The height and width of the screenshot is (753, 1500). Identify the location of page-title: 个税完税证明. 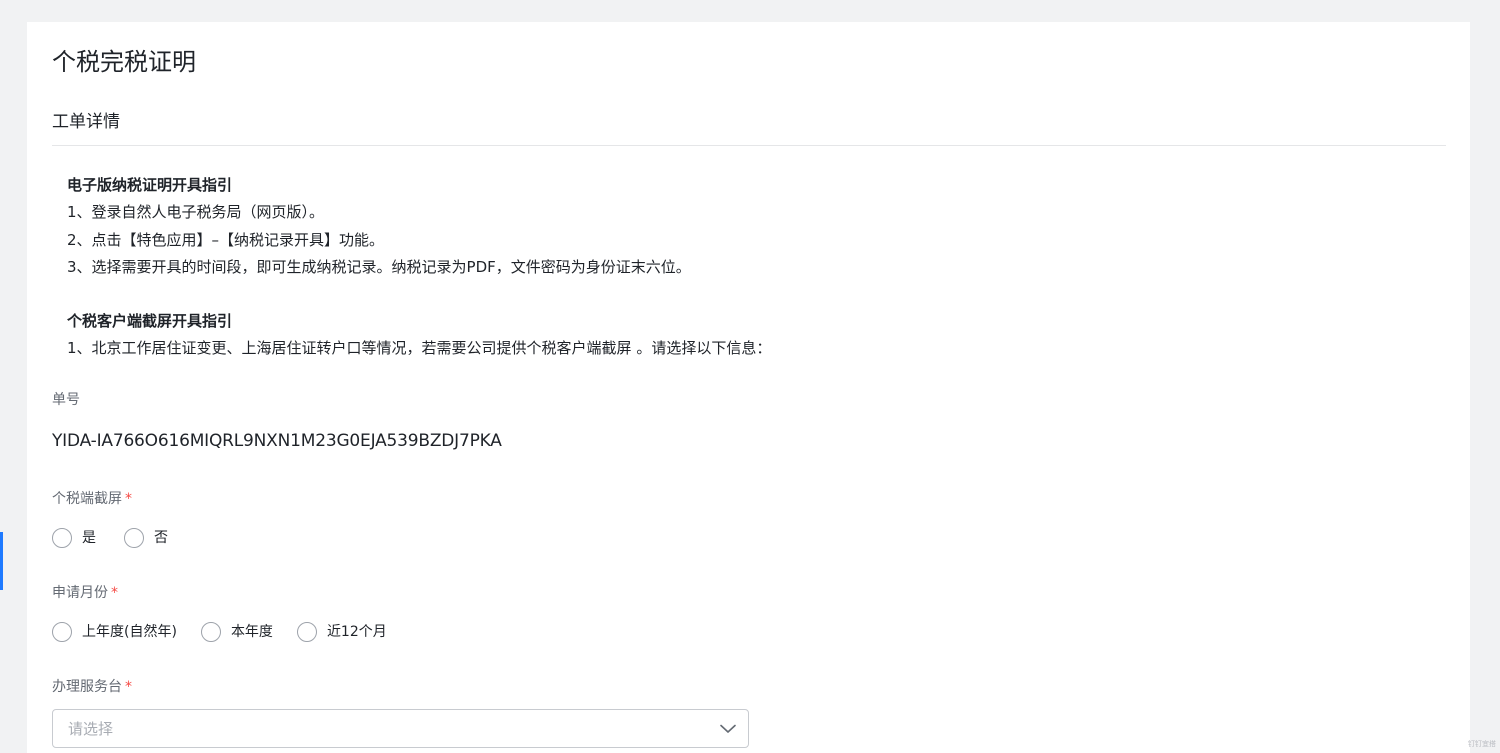
(124, 62).